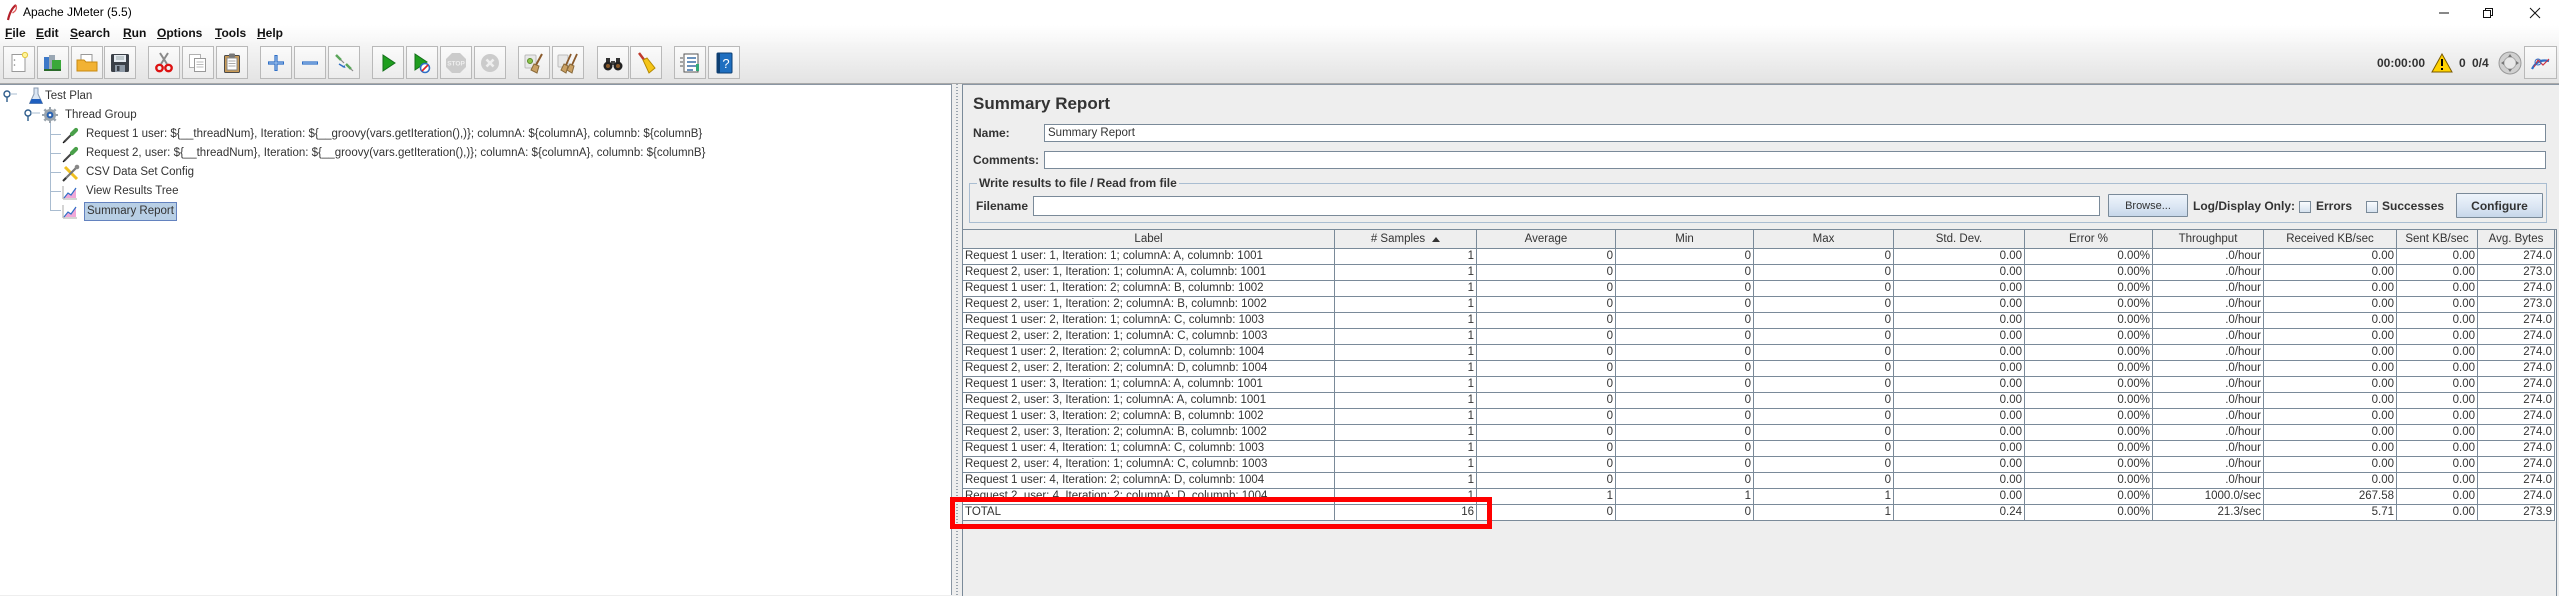 The image size is (2559, 596). I want to click on column-header-avg-bytes: Avg. Bytes, so click(2516, 239).